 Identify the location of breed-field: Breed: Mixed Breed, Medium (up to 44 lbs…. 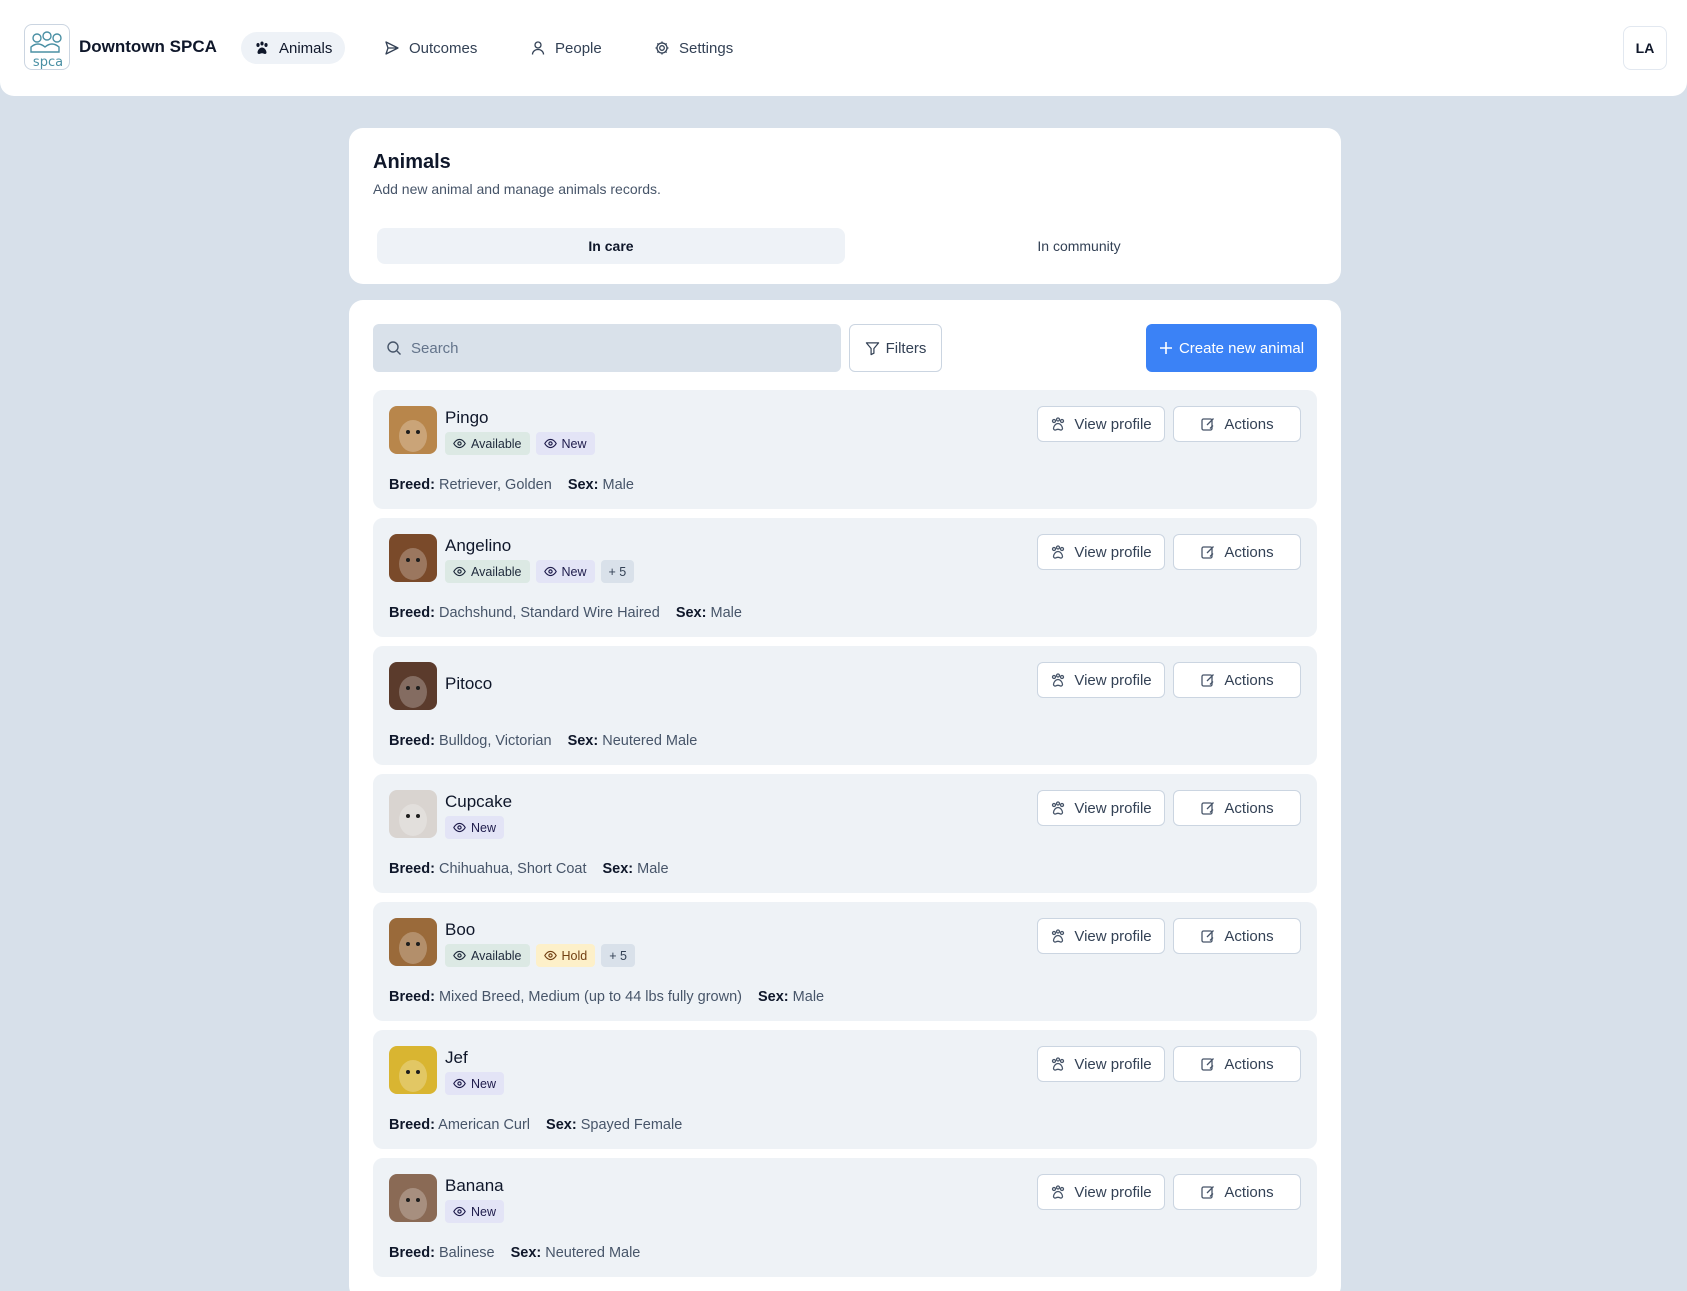
(565, 997).